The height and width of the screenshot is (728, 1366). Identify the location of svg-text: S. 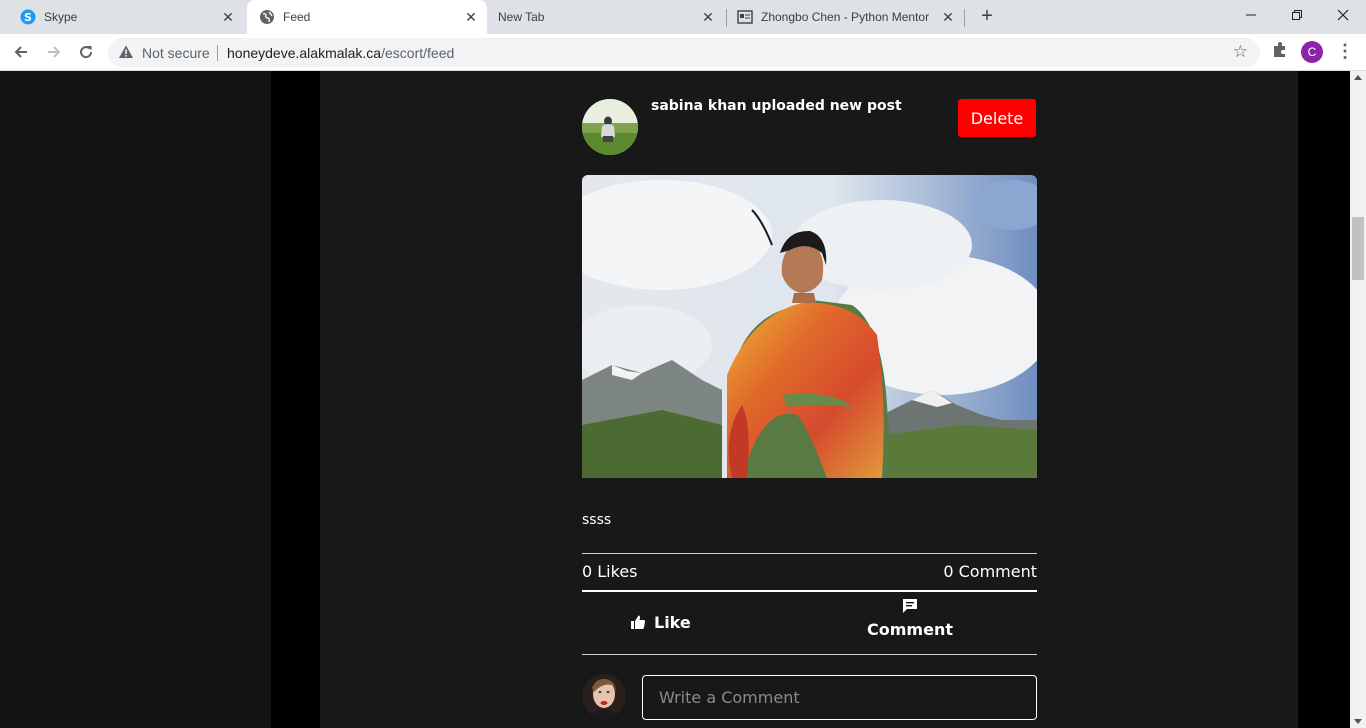
(28, 17).